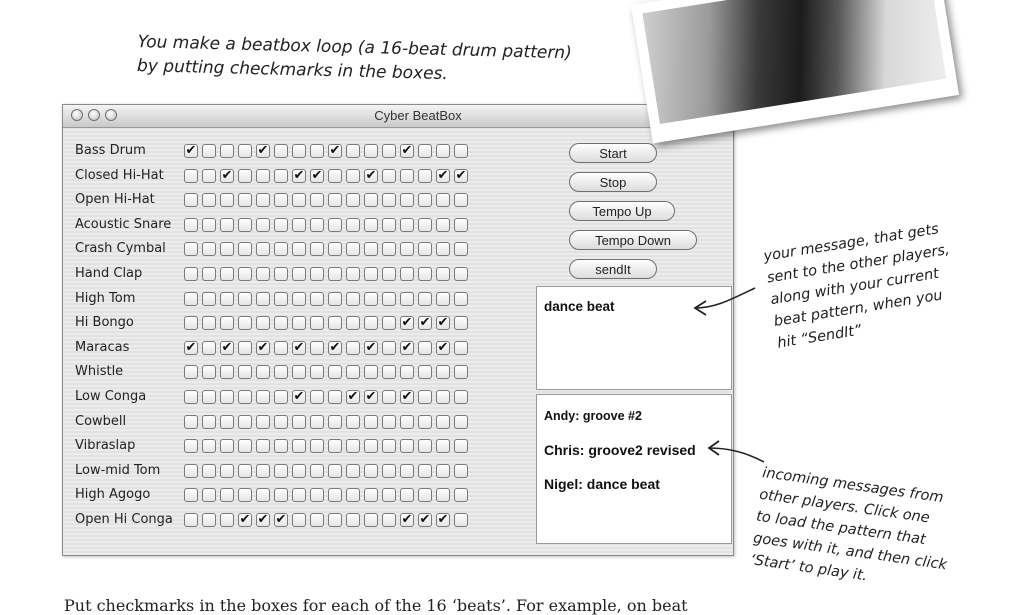 The image size is (1018, 615). Describe the element at coordinates (725, 298) in the screenshot. I see `message-arrow` at that location.